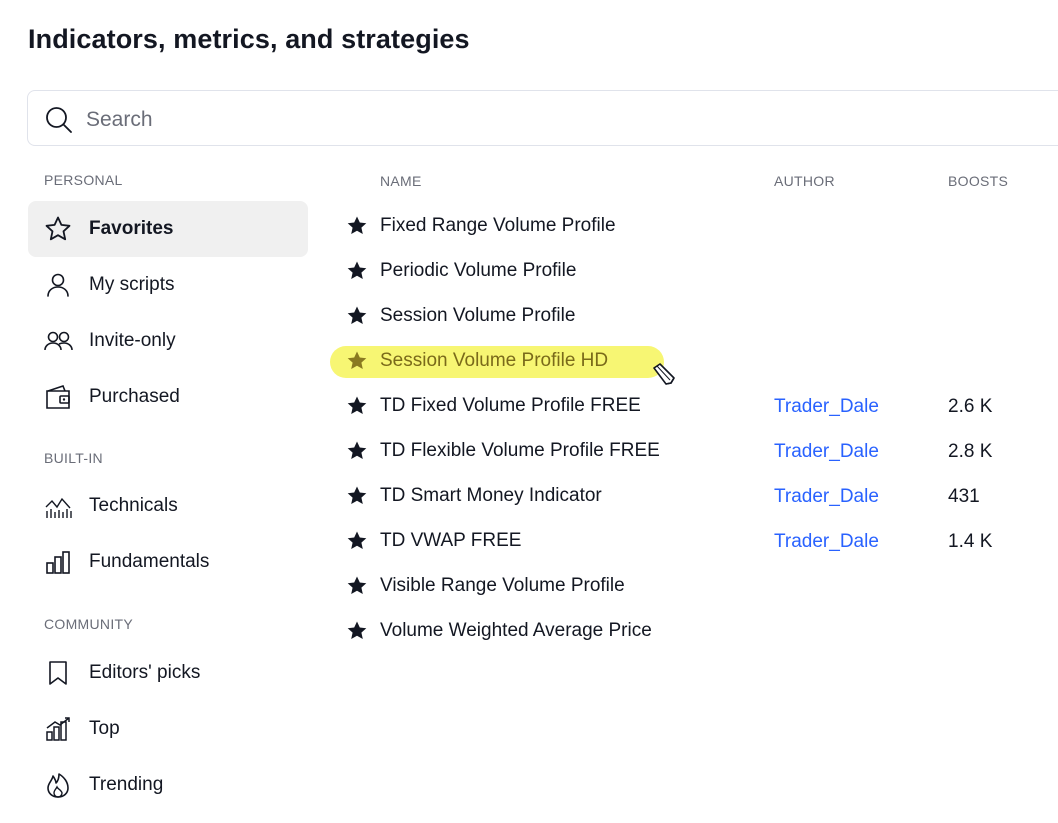 This screenshot has height=823, width=1058. What do you see at coordinates (58, 285) in the screenshot?
I see `user-icon` at bounding box center [58, 285].